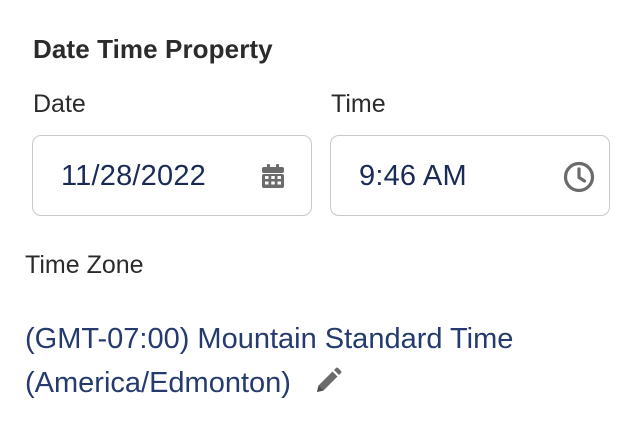 The height and width of the screenshot is (448, 642). What do you see at coordinates (59, 104) in the screenshot?
I see `date-label: Date` at bounding box center [59, 104].